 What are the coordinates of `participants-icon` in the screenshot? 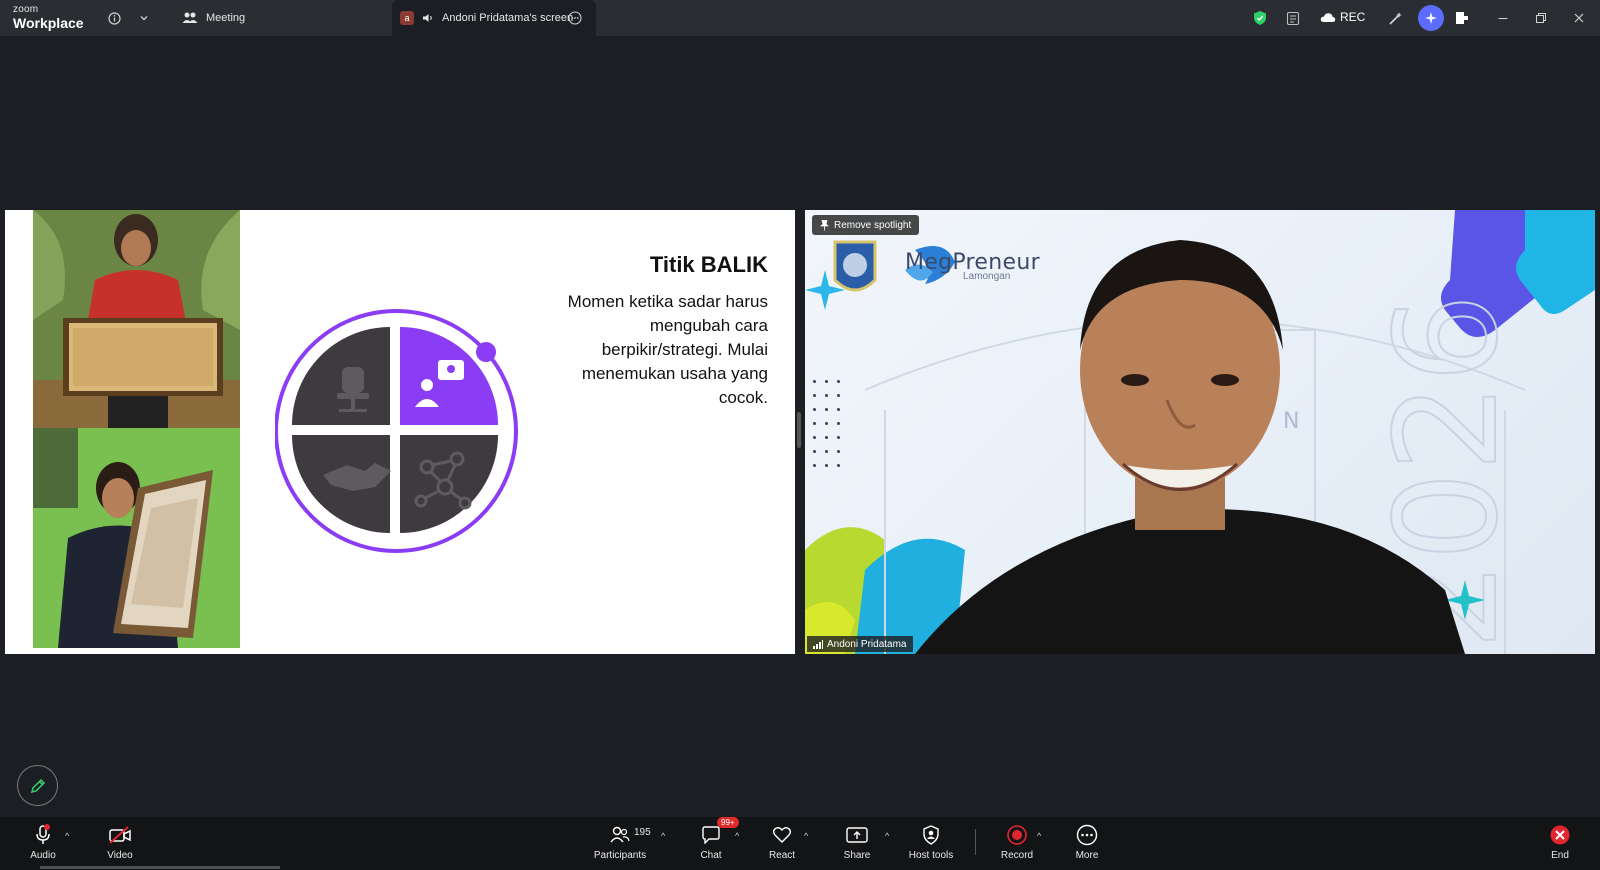 It's located at (620, 834).